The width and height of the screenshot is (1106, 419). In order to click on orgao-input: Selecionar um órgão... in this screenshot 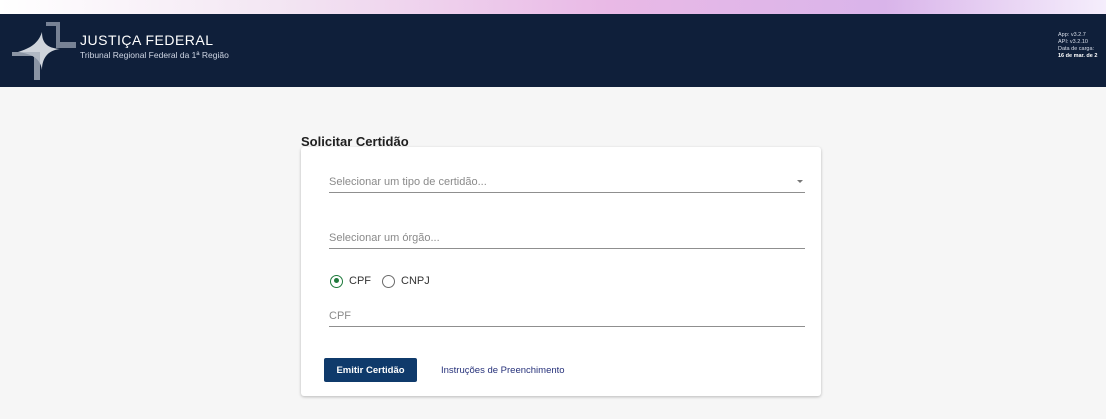, I will do `click(567, 238)`.